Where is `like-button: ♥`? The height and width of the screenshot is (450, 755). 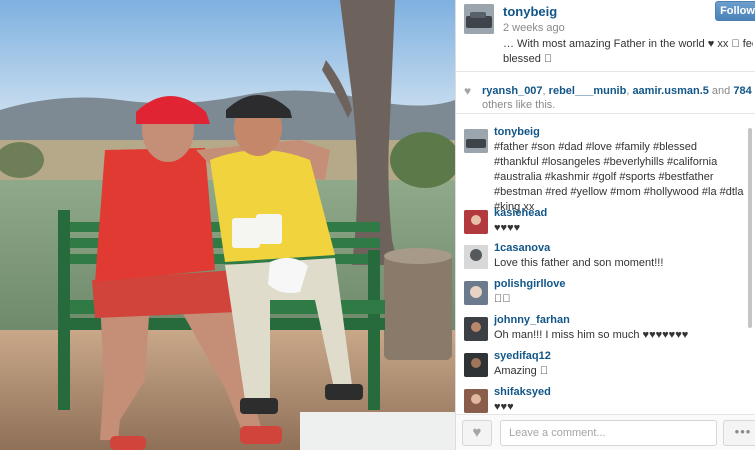 like-button: ♥ is located at coordinates (477, 433).